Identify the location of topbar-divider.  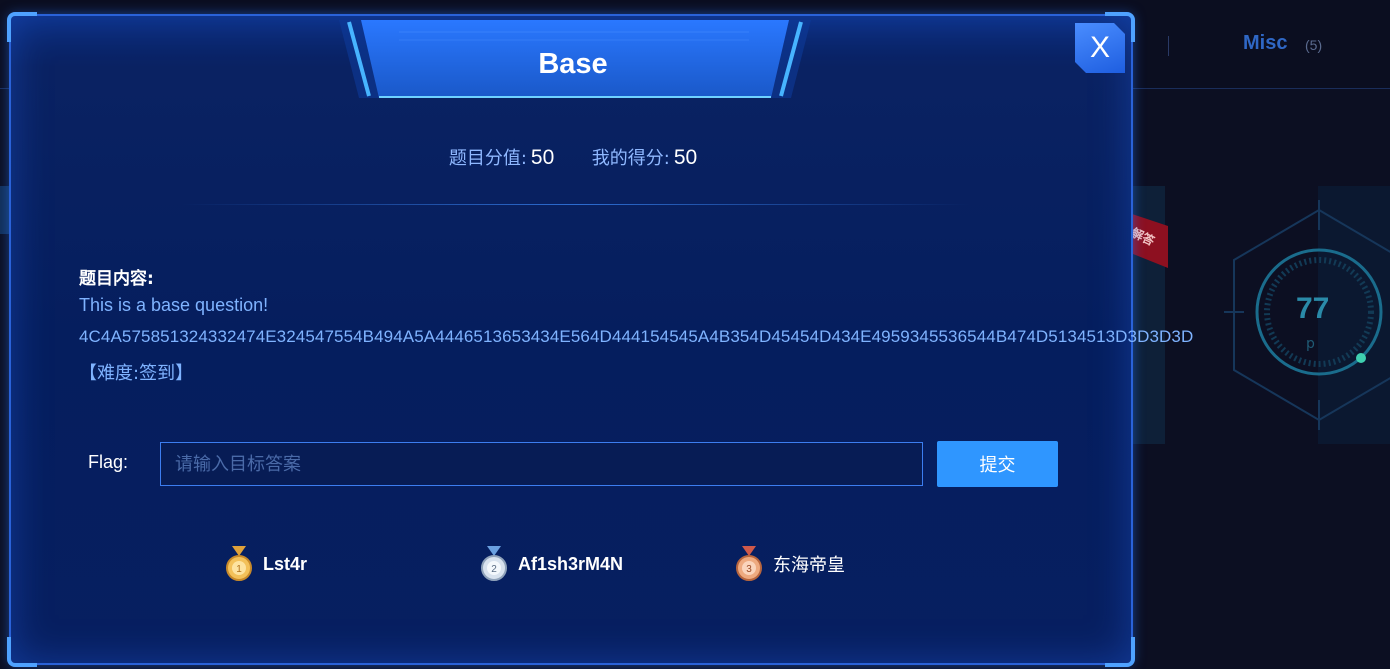
(1168, 46).